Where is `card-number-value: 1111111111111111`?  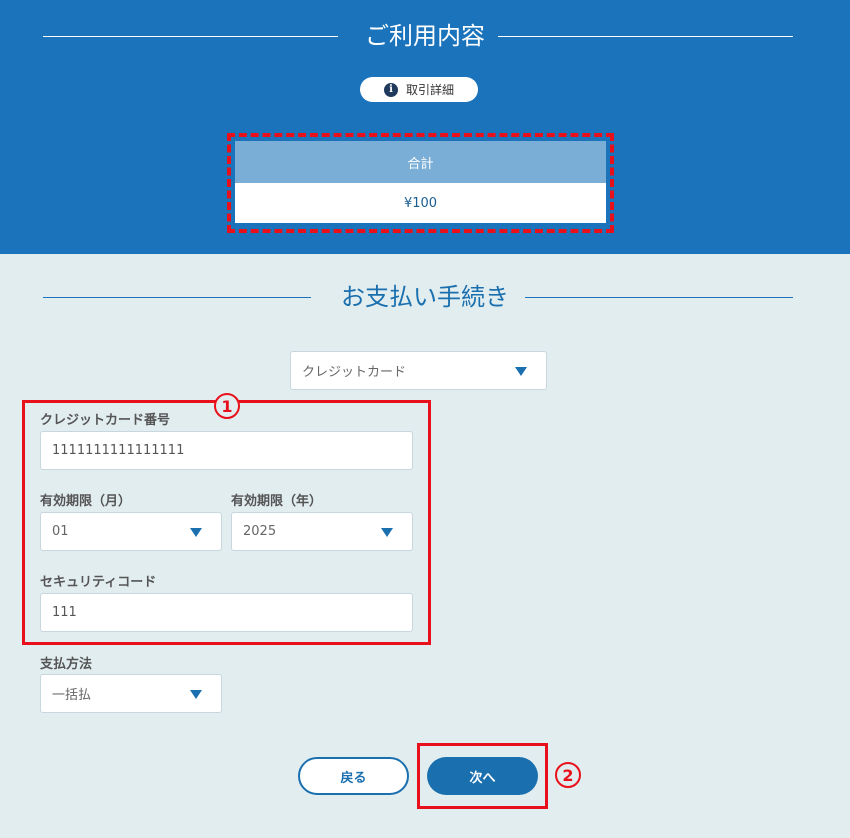 card-number-value: 1111111111111111 is located at coordinates (118, 450).